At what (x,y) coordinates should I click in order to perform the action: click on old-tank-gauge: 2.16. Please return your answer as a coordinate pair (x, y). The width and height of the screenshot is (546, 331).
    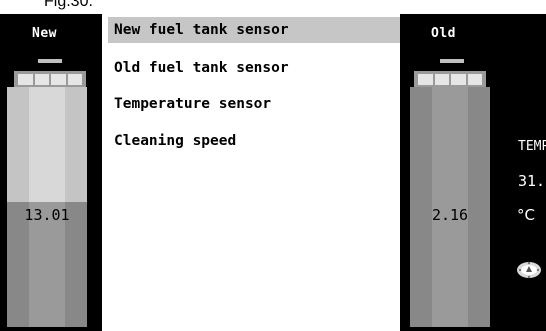
    Looking at the image, I should click on (450, 207).